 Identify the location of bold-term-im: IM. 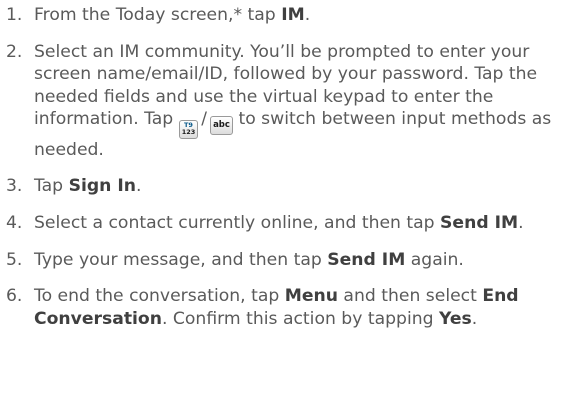
(293, 15).